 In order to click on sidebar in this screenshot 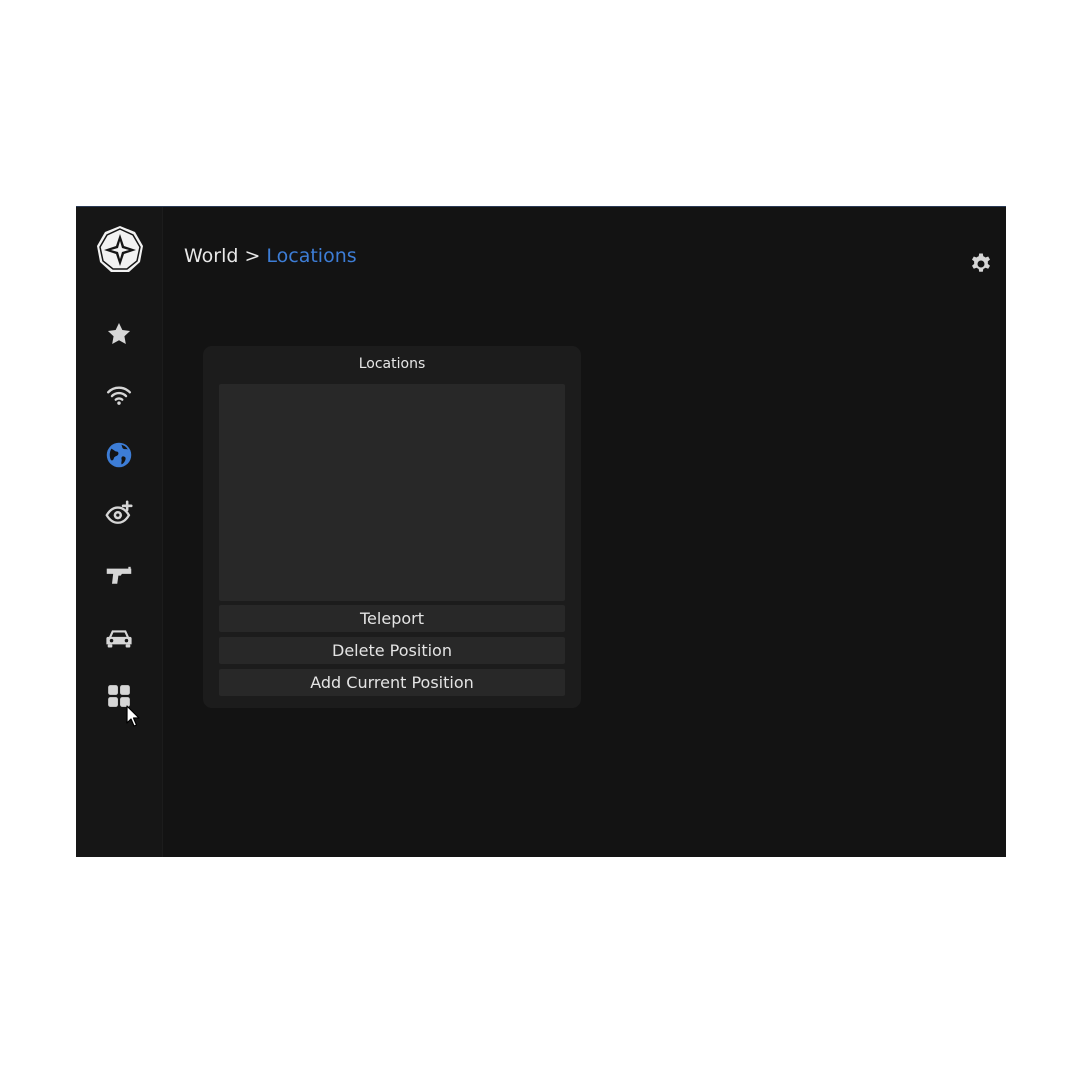, I will do `click(119, 532)`.